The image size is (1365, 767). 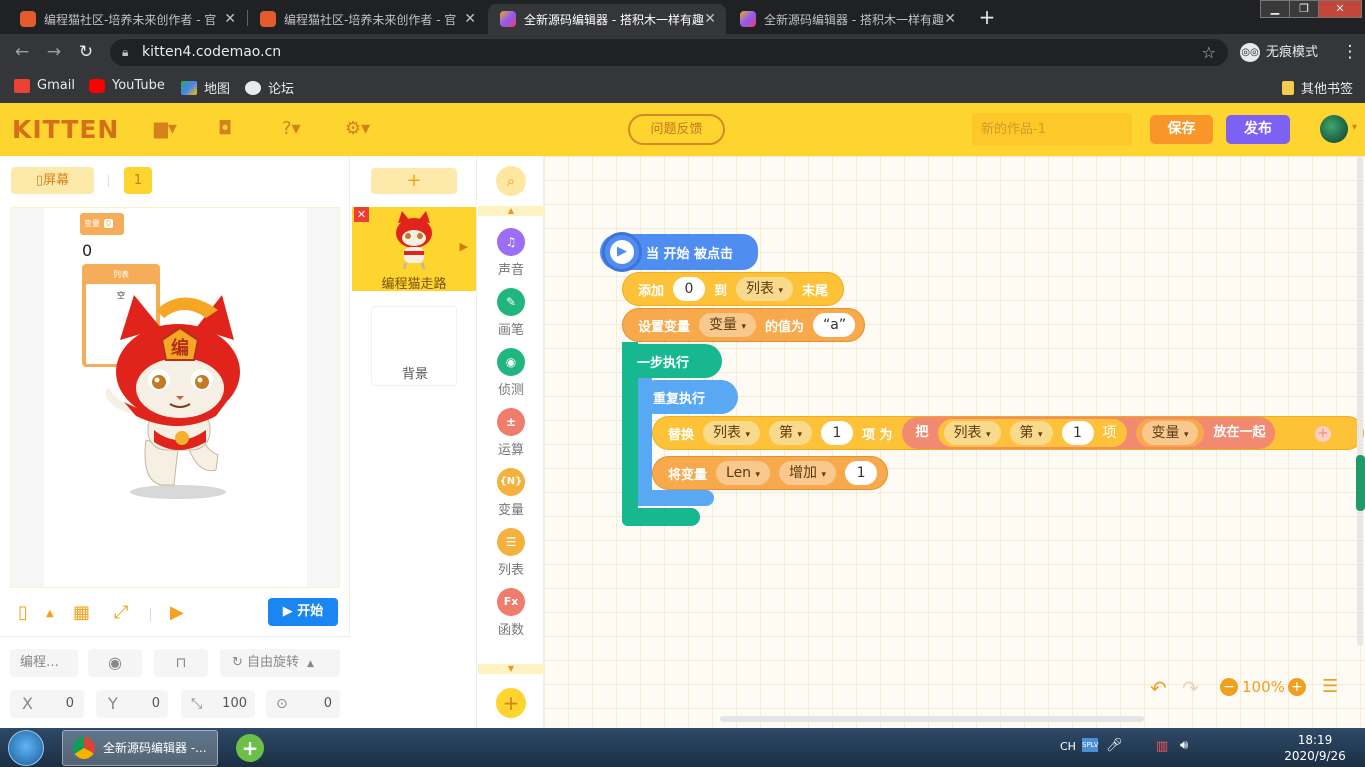 What do you see at coordinates (414, 346) in the screenshot?
I see `background-card: 背景` at bounding box center [414, 346].